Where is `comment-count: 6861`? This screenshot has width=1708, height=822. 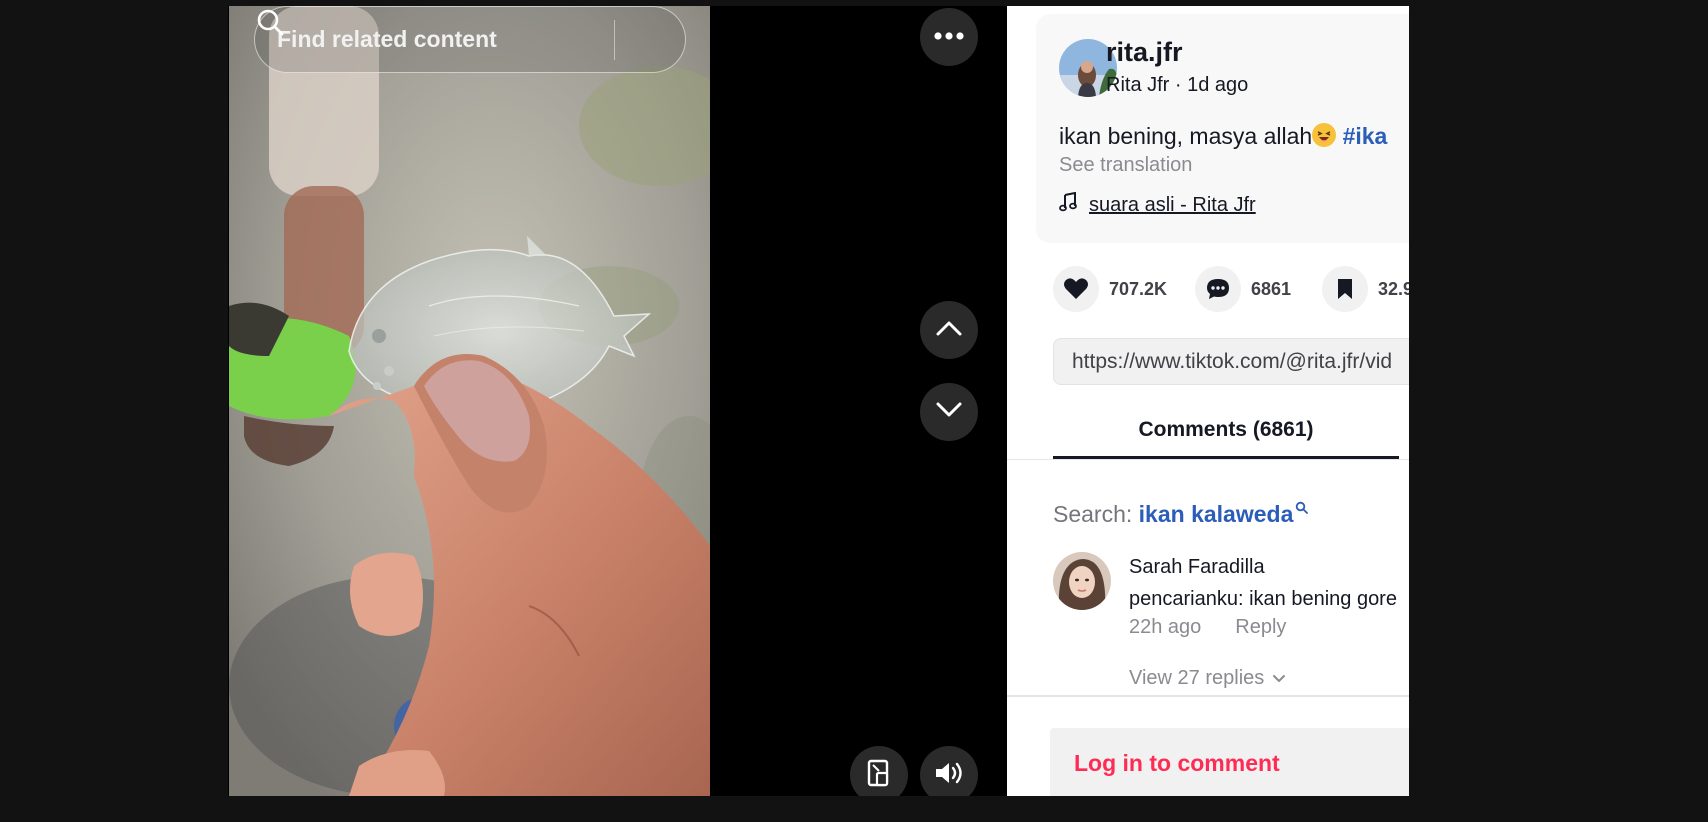
comment-count: 6861 is located at coordinates (1271, 288).